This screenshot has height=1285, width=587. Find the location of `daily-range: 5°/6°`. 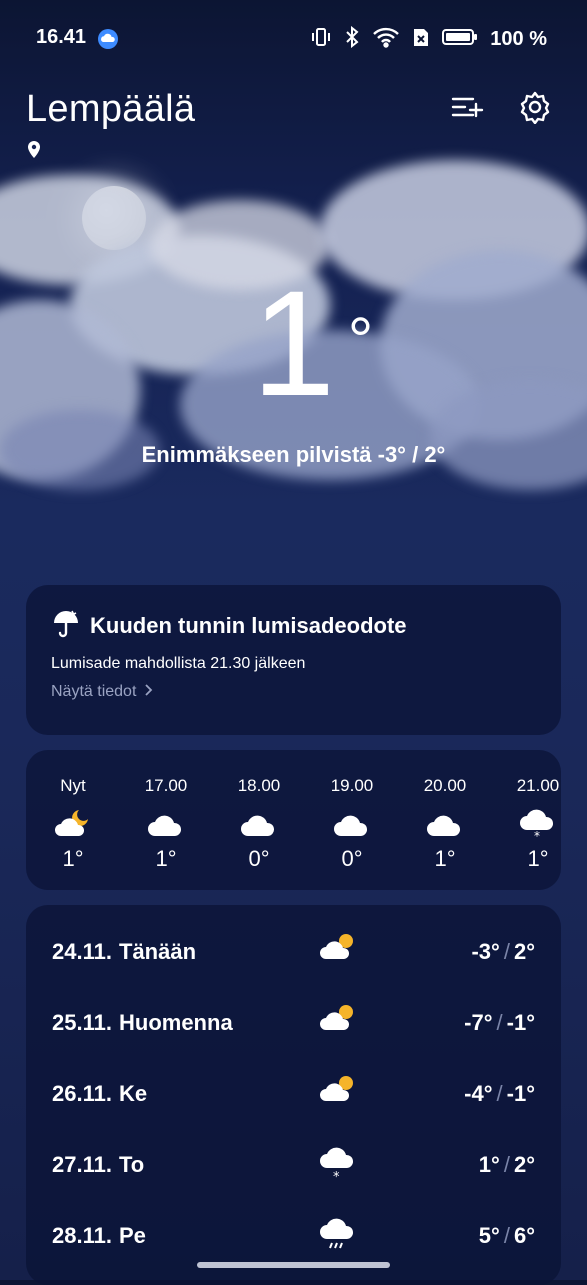

daily-range: 5°/6° is located at coordinates (506, 1235).